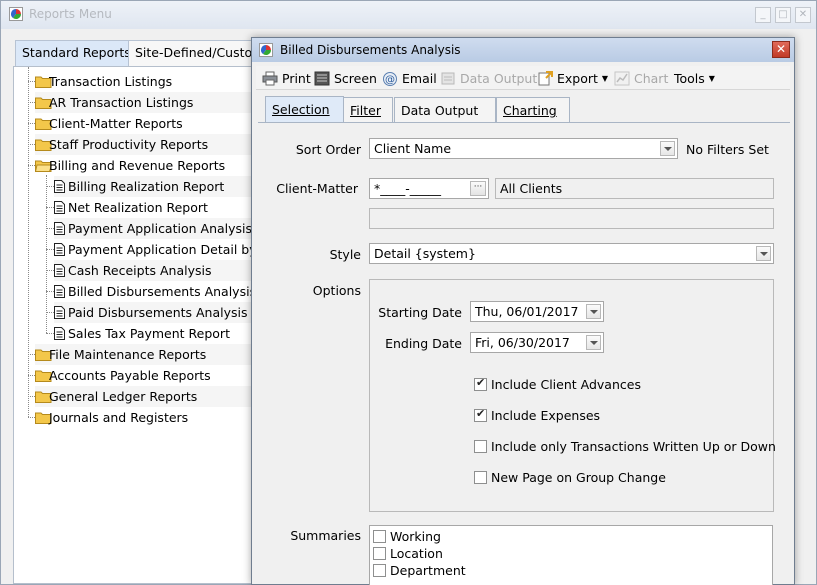 The image size is (817, 585). What do you see at coordinates (304, 109) in the screenshot?
I see `tab-selection: Selection` at bounding box center [304, 109].